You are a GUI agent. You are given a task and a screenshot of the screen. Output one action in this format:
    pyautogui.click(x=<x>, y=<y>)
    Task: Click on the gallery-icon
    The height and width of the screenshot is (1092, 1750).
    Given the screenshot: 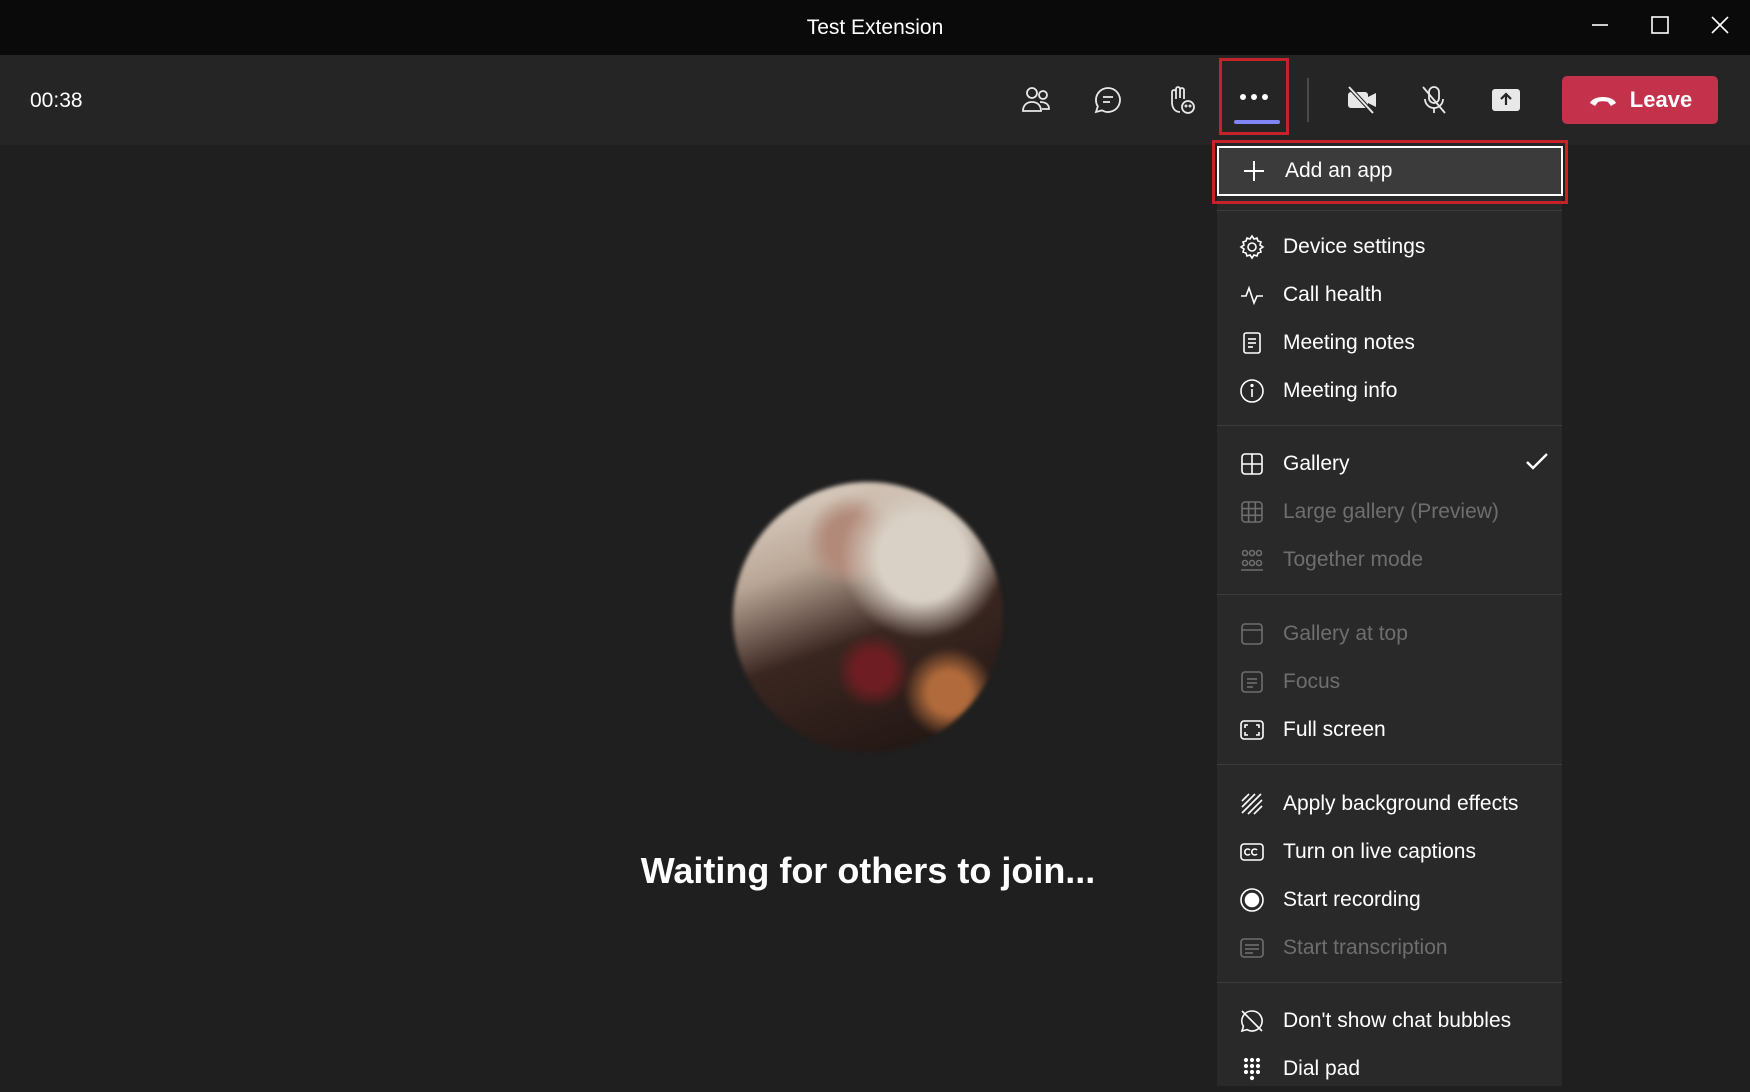 What is the action you would take?
    pyautogui.click(x=1252, y=464)
    